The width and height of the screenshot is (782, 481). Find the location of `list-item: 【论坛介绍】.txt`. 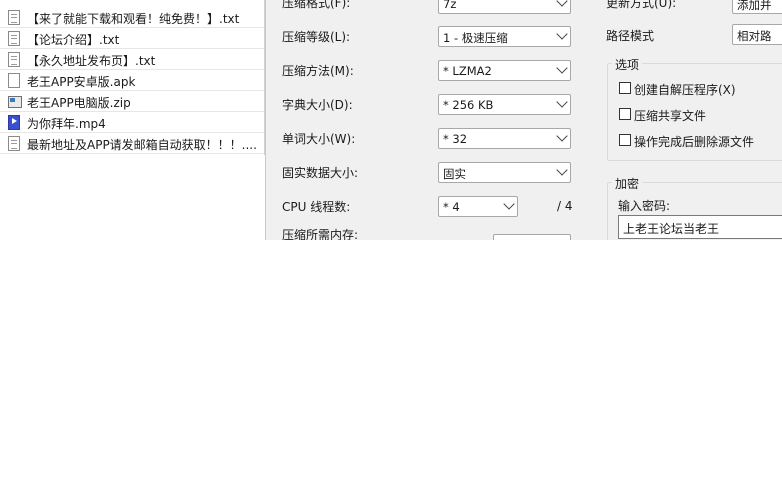

list-item: 【论坛介绍】.txt is located at coordinates (132, 39).